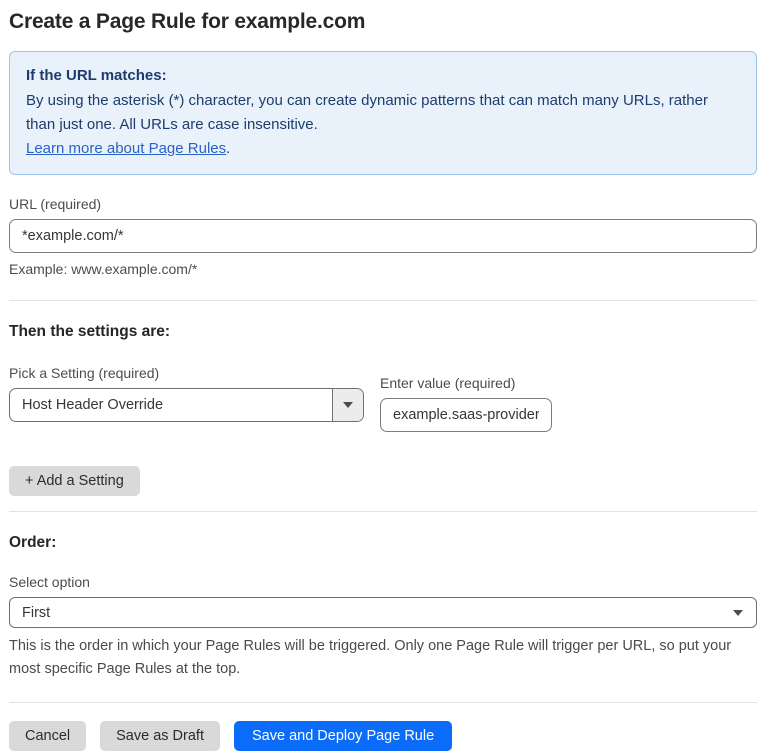  Describe the element at coordinates (55, 204) in the screenshot. I see `url-field-label: URL (required)` at that location.